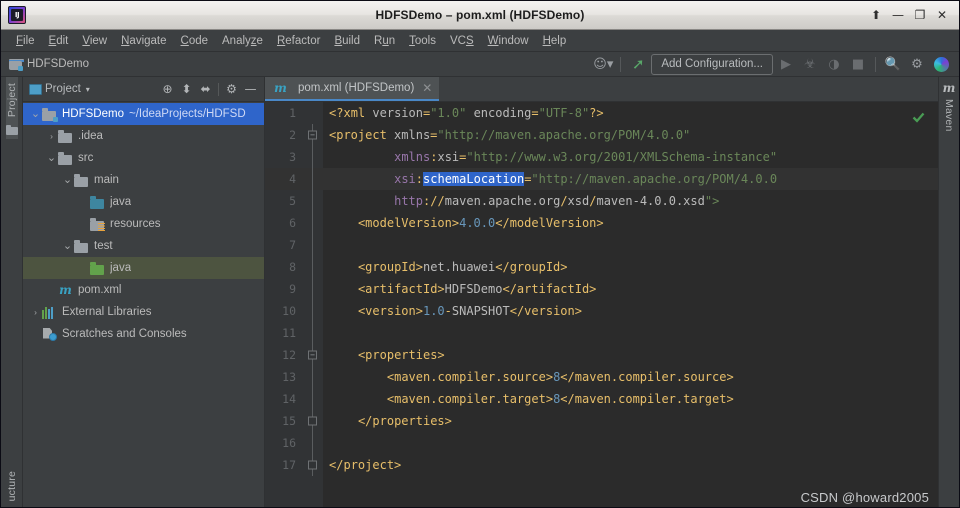 The height and width of the screenshot is (508, 960). Describe the element at coordinates (12, 486) in the screenshot. I see `stripe-tab-structure: ucture` at that location.